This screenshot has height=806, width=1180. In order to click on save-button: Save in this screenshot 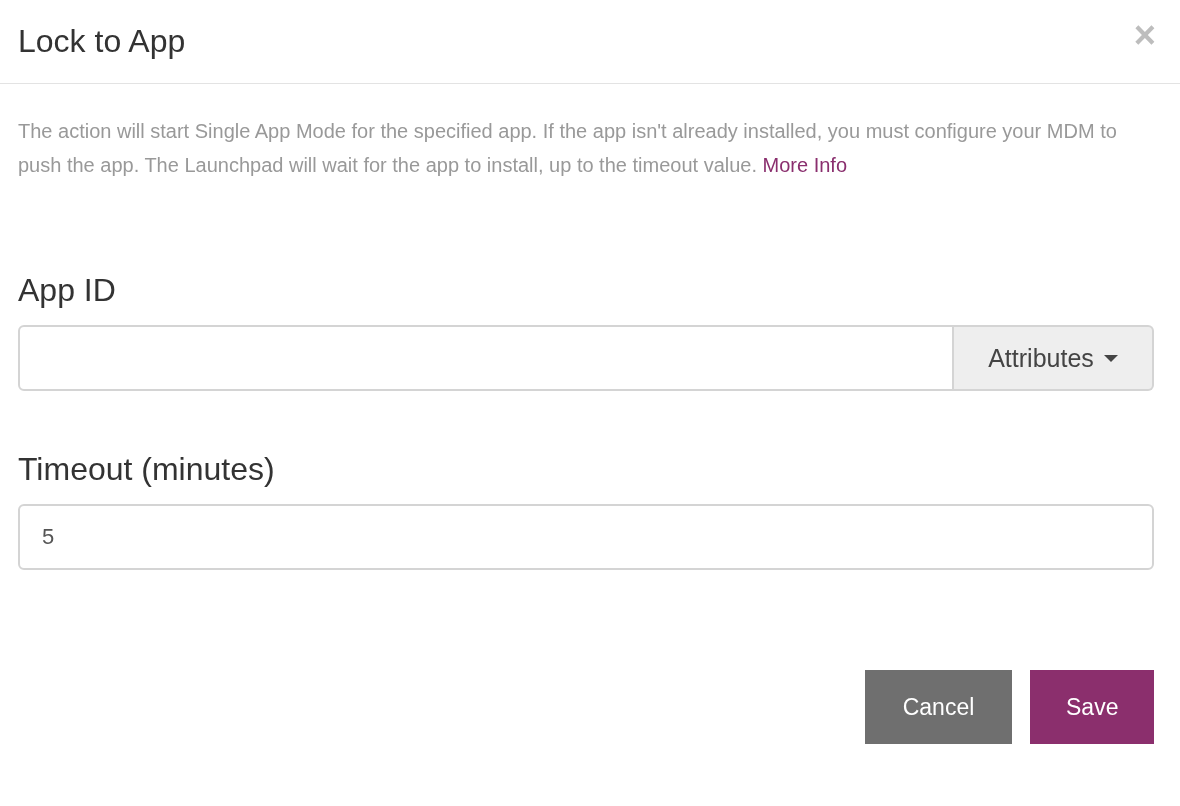, I will do `click(1092, 707)`.